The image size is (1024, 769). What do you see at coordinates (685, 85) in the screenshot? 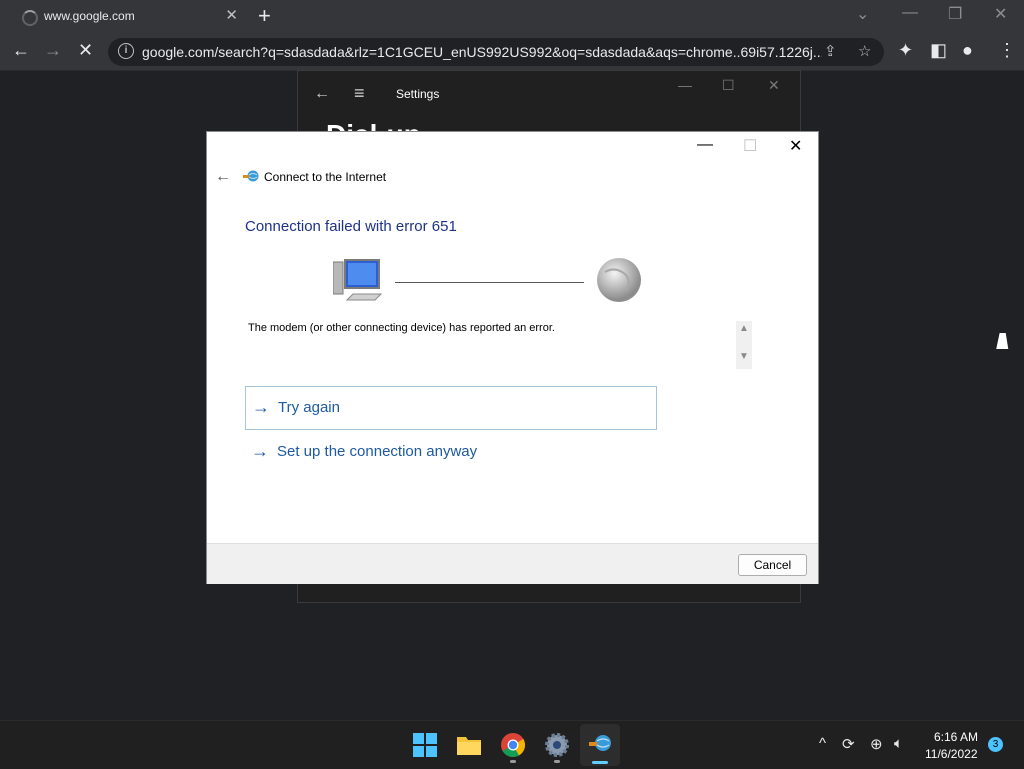
I see `settings-minimize-button: —` at bounding box center [685, 85].